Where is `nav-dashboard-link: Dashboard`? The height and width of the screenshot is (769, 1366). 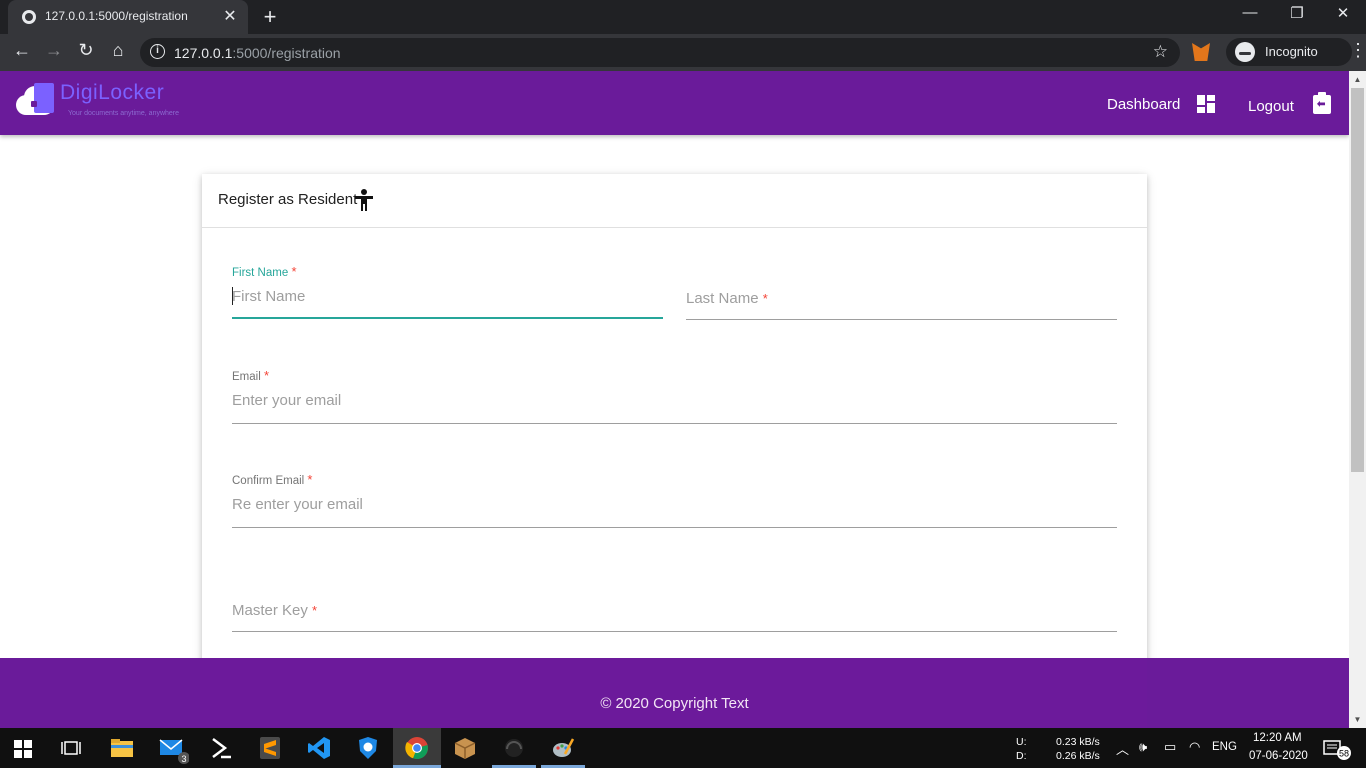
nav-dashboard-link: Dashboard is located at coordinates (1143, 104).